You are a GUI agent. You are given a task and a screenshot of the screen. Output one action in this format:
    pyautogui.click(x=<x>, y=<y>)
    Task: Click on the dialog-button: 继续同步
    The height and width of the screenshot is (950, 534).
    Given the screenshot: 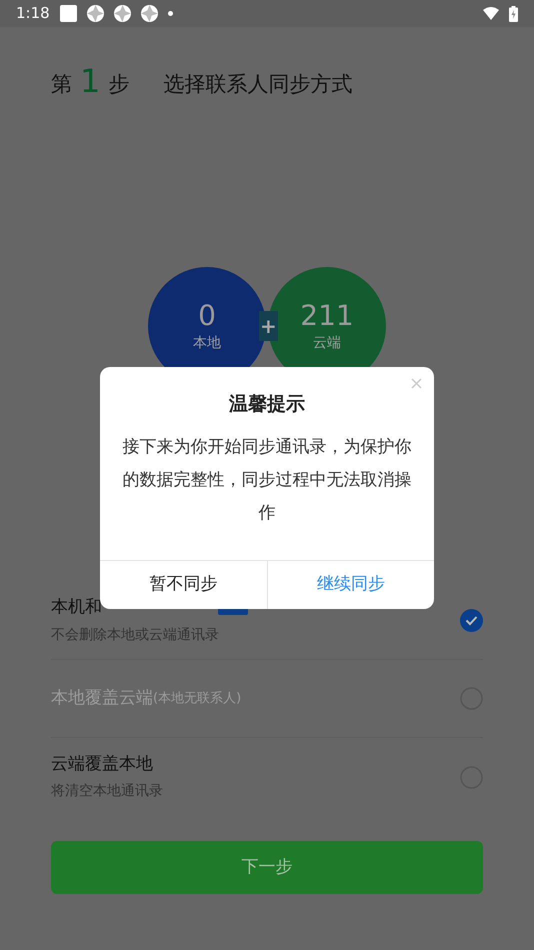 What is the action you would take?
    pyautogui.click(x=350, y=585)
    